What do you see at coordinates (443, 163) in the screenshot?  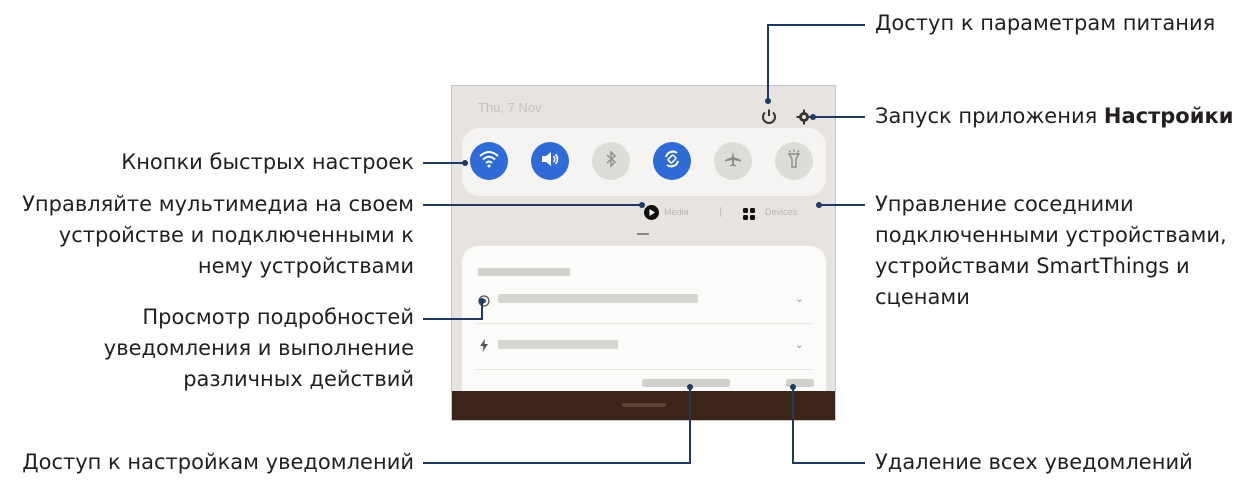 I see `leader-quick-buttons` at bounding box center [443, 163].